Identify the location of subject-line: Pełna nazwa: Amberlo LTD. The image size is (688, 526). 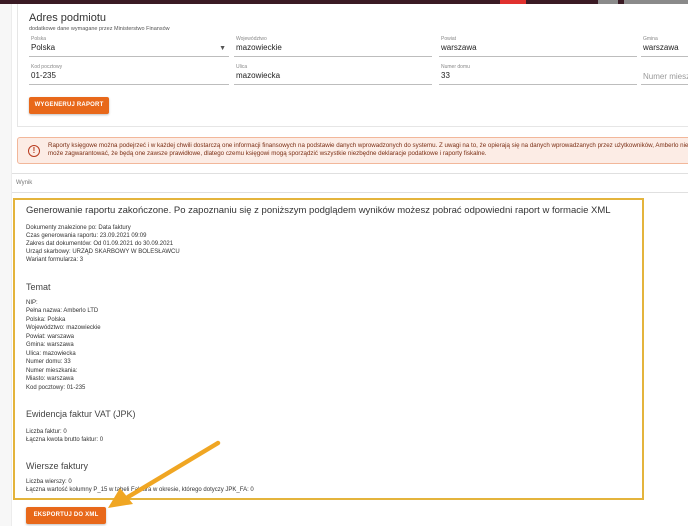
(62, 311).